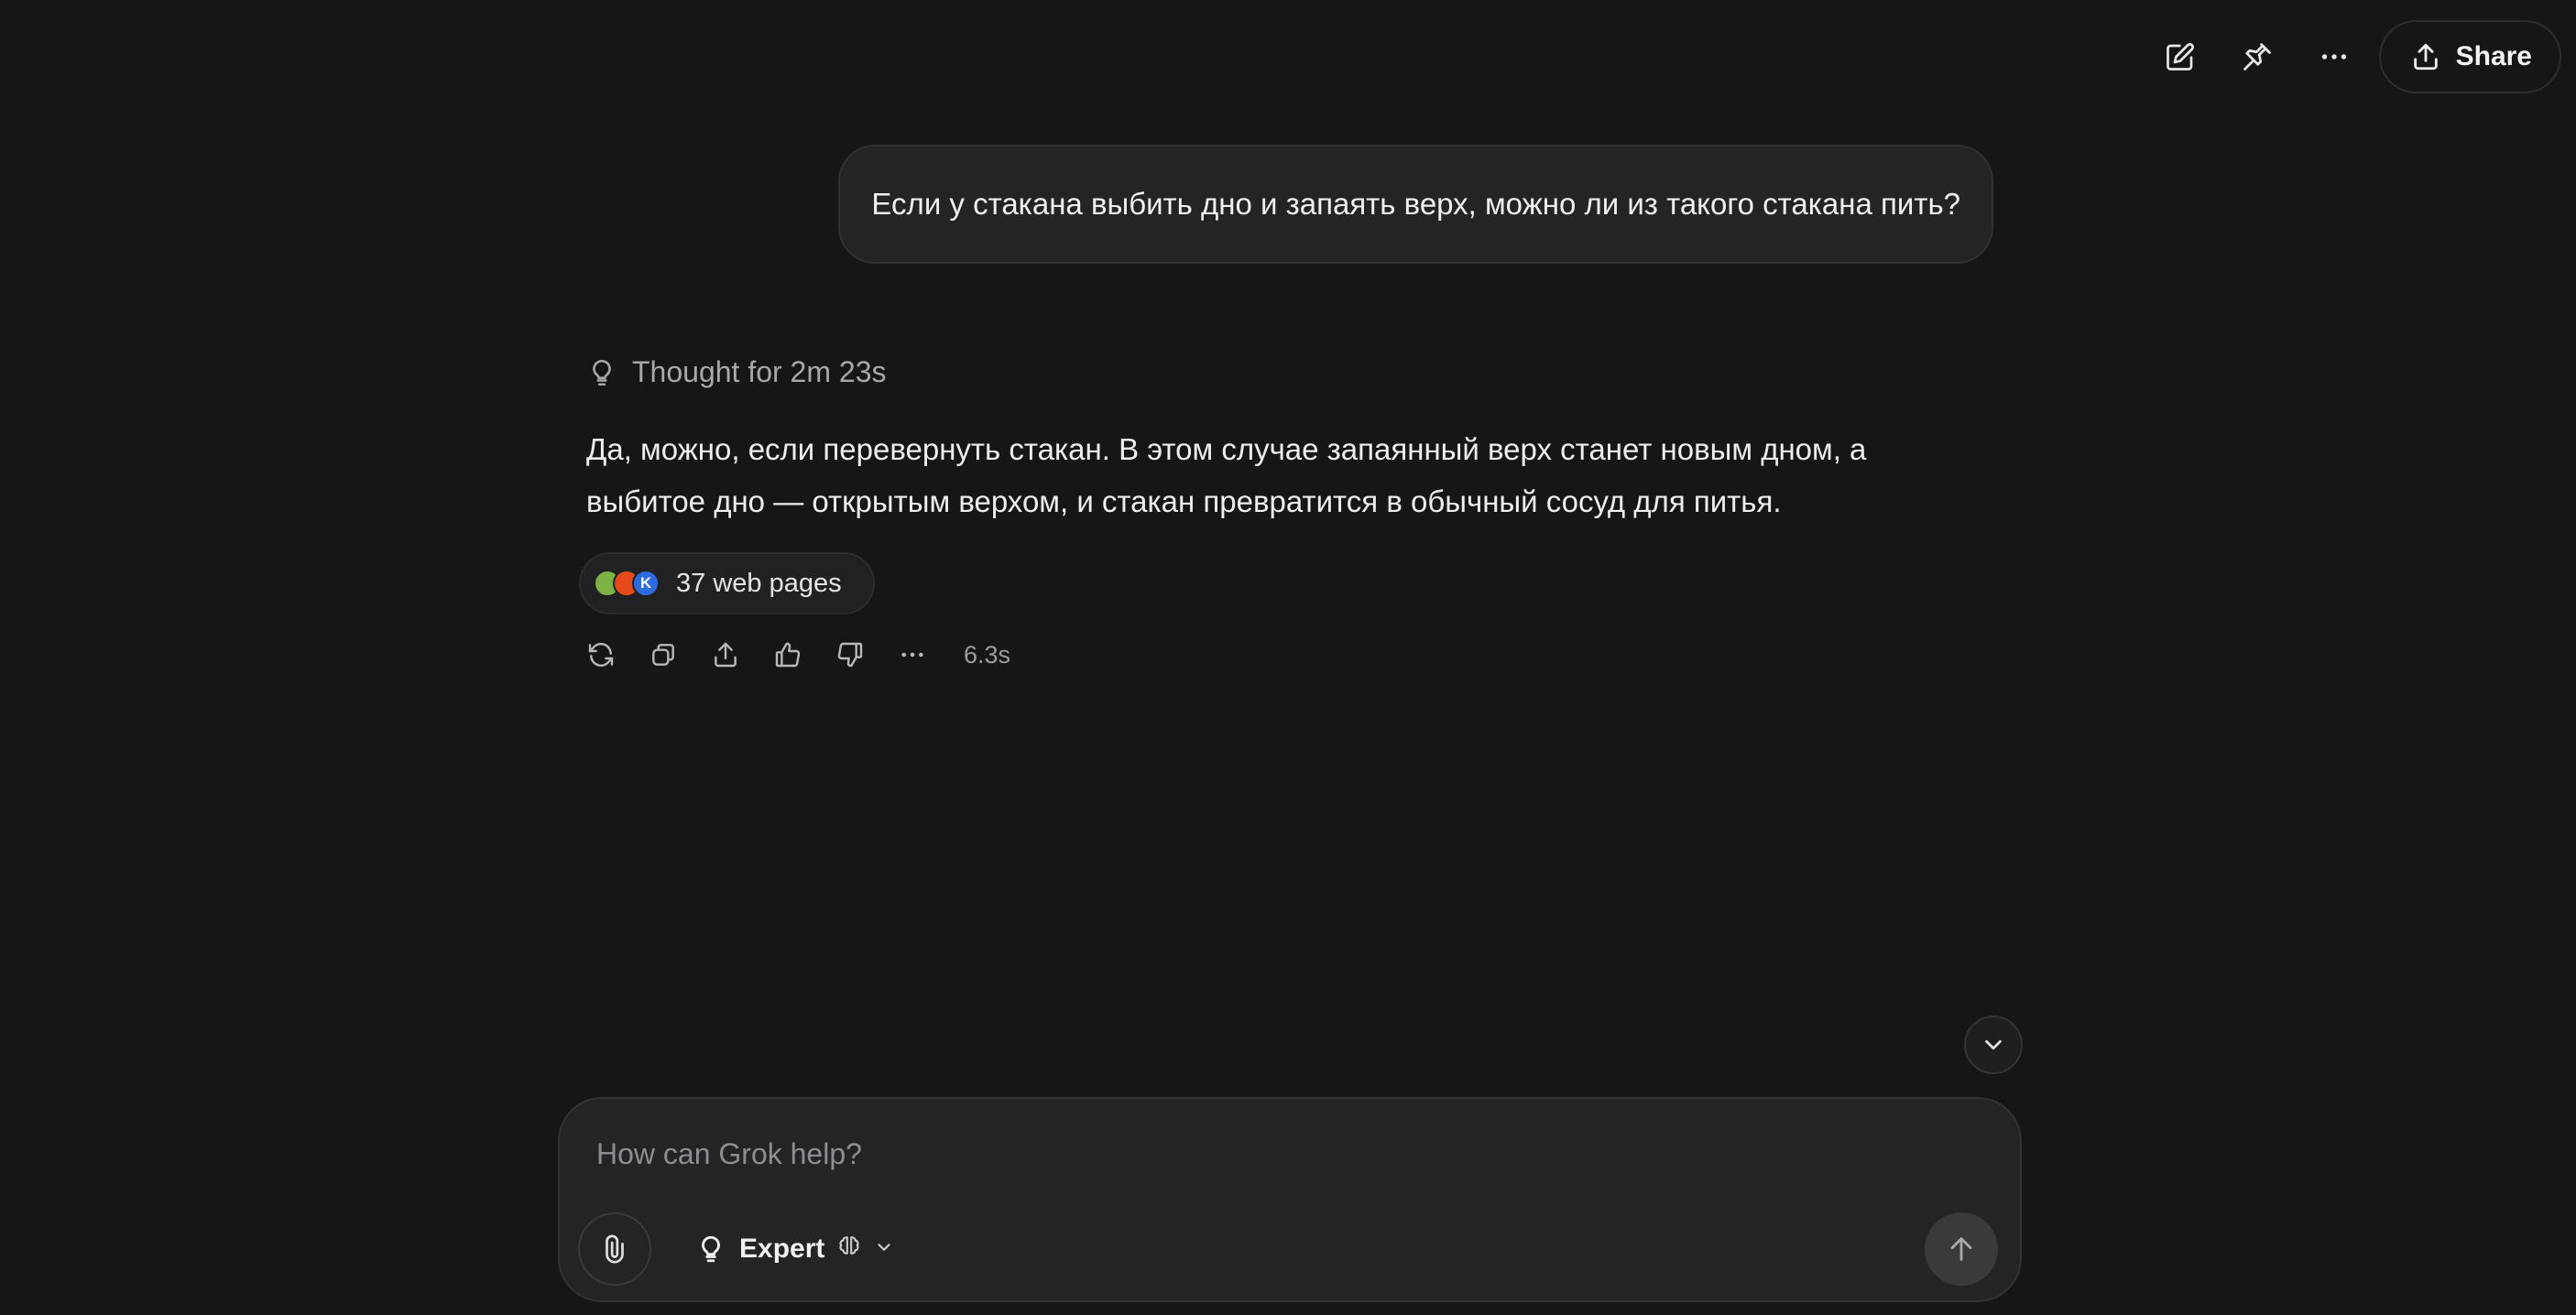 The image size is (2576, 1315). I want to click on top-bar: Share, so click(2355, 57).